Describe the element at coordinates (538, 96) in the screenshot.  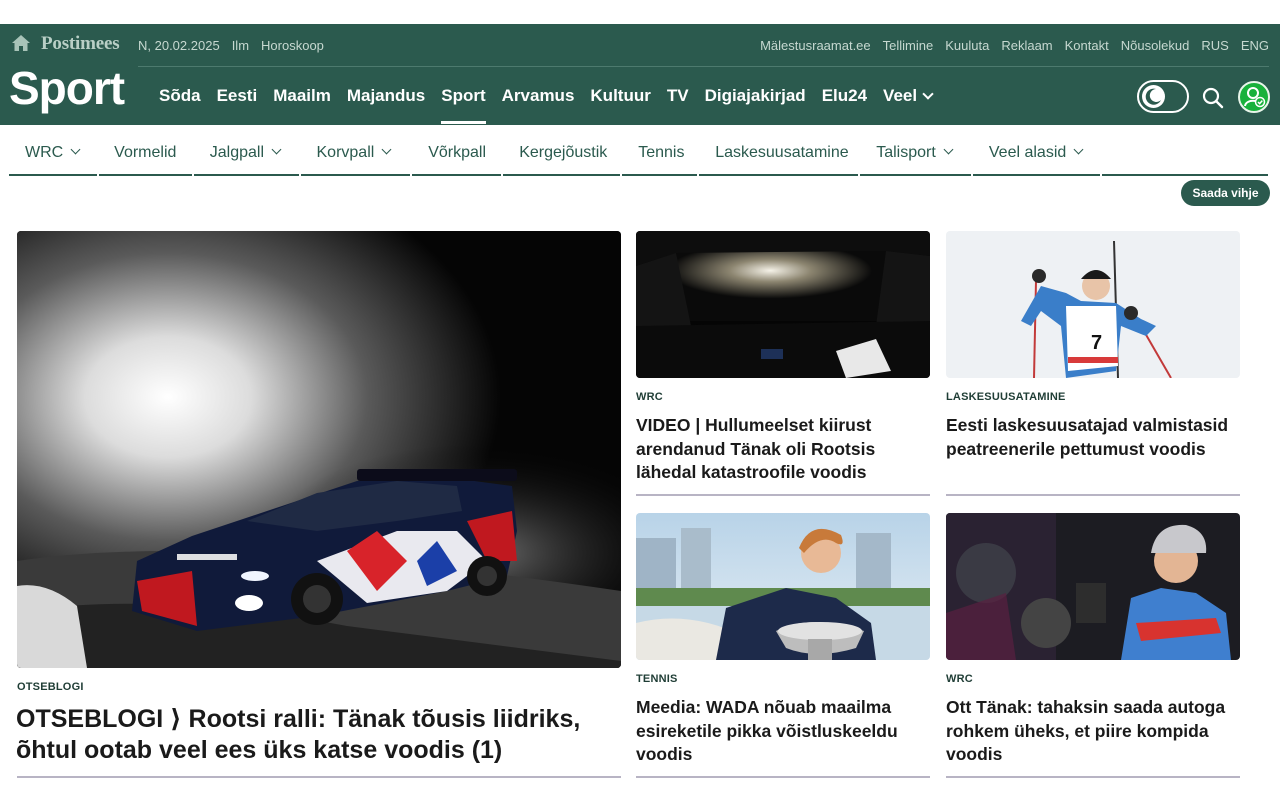
I see `nav-arvamus: Arvamus` at that location.